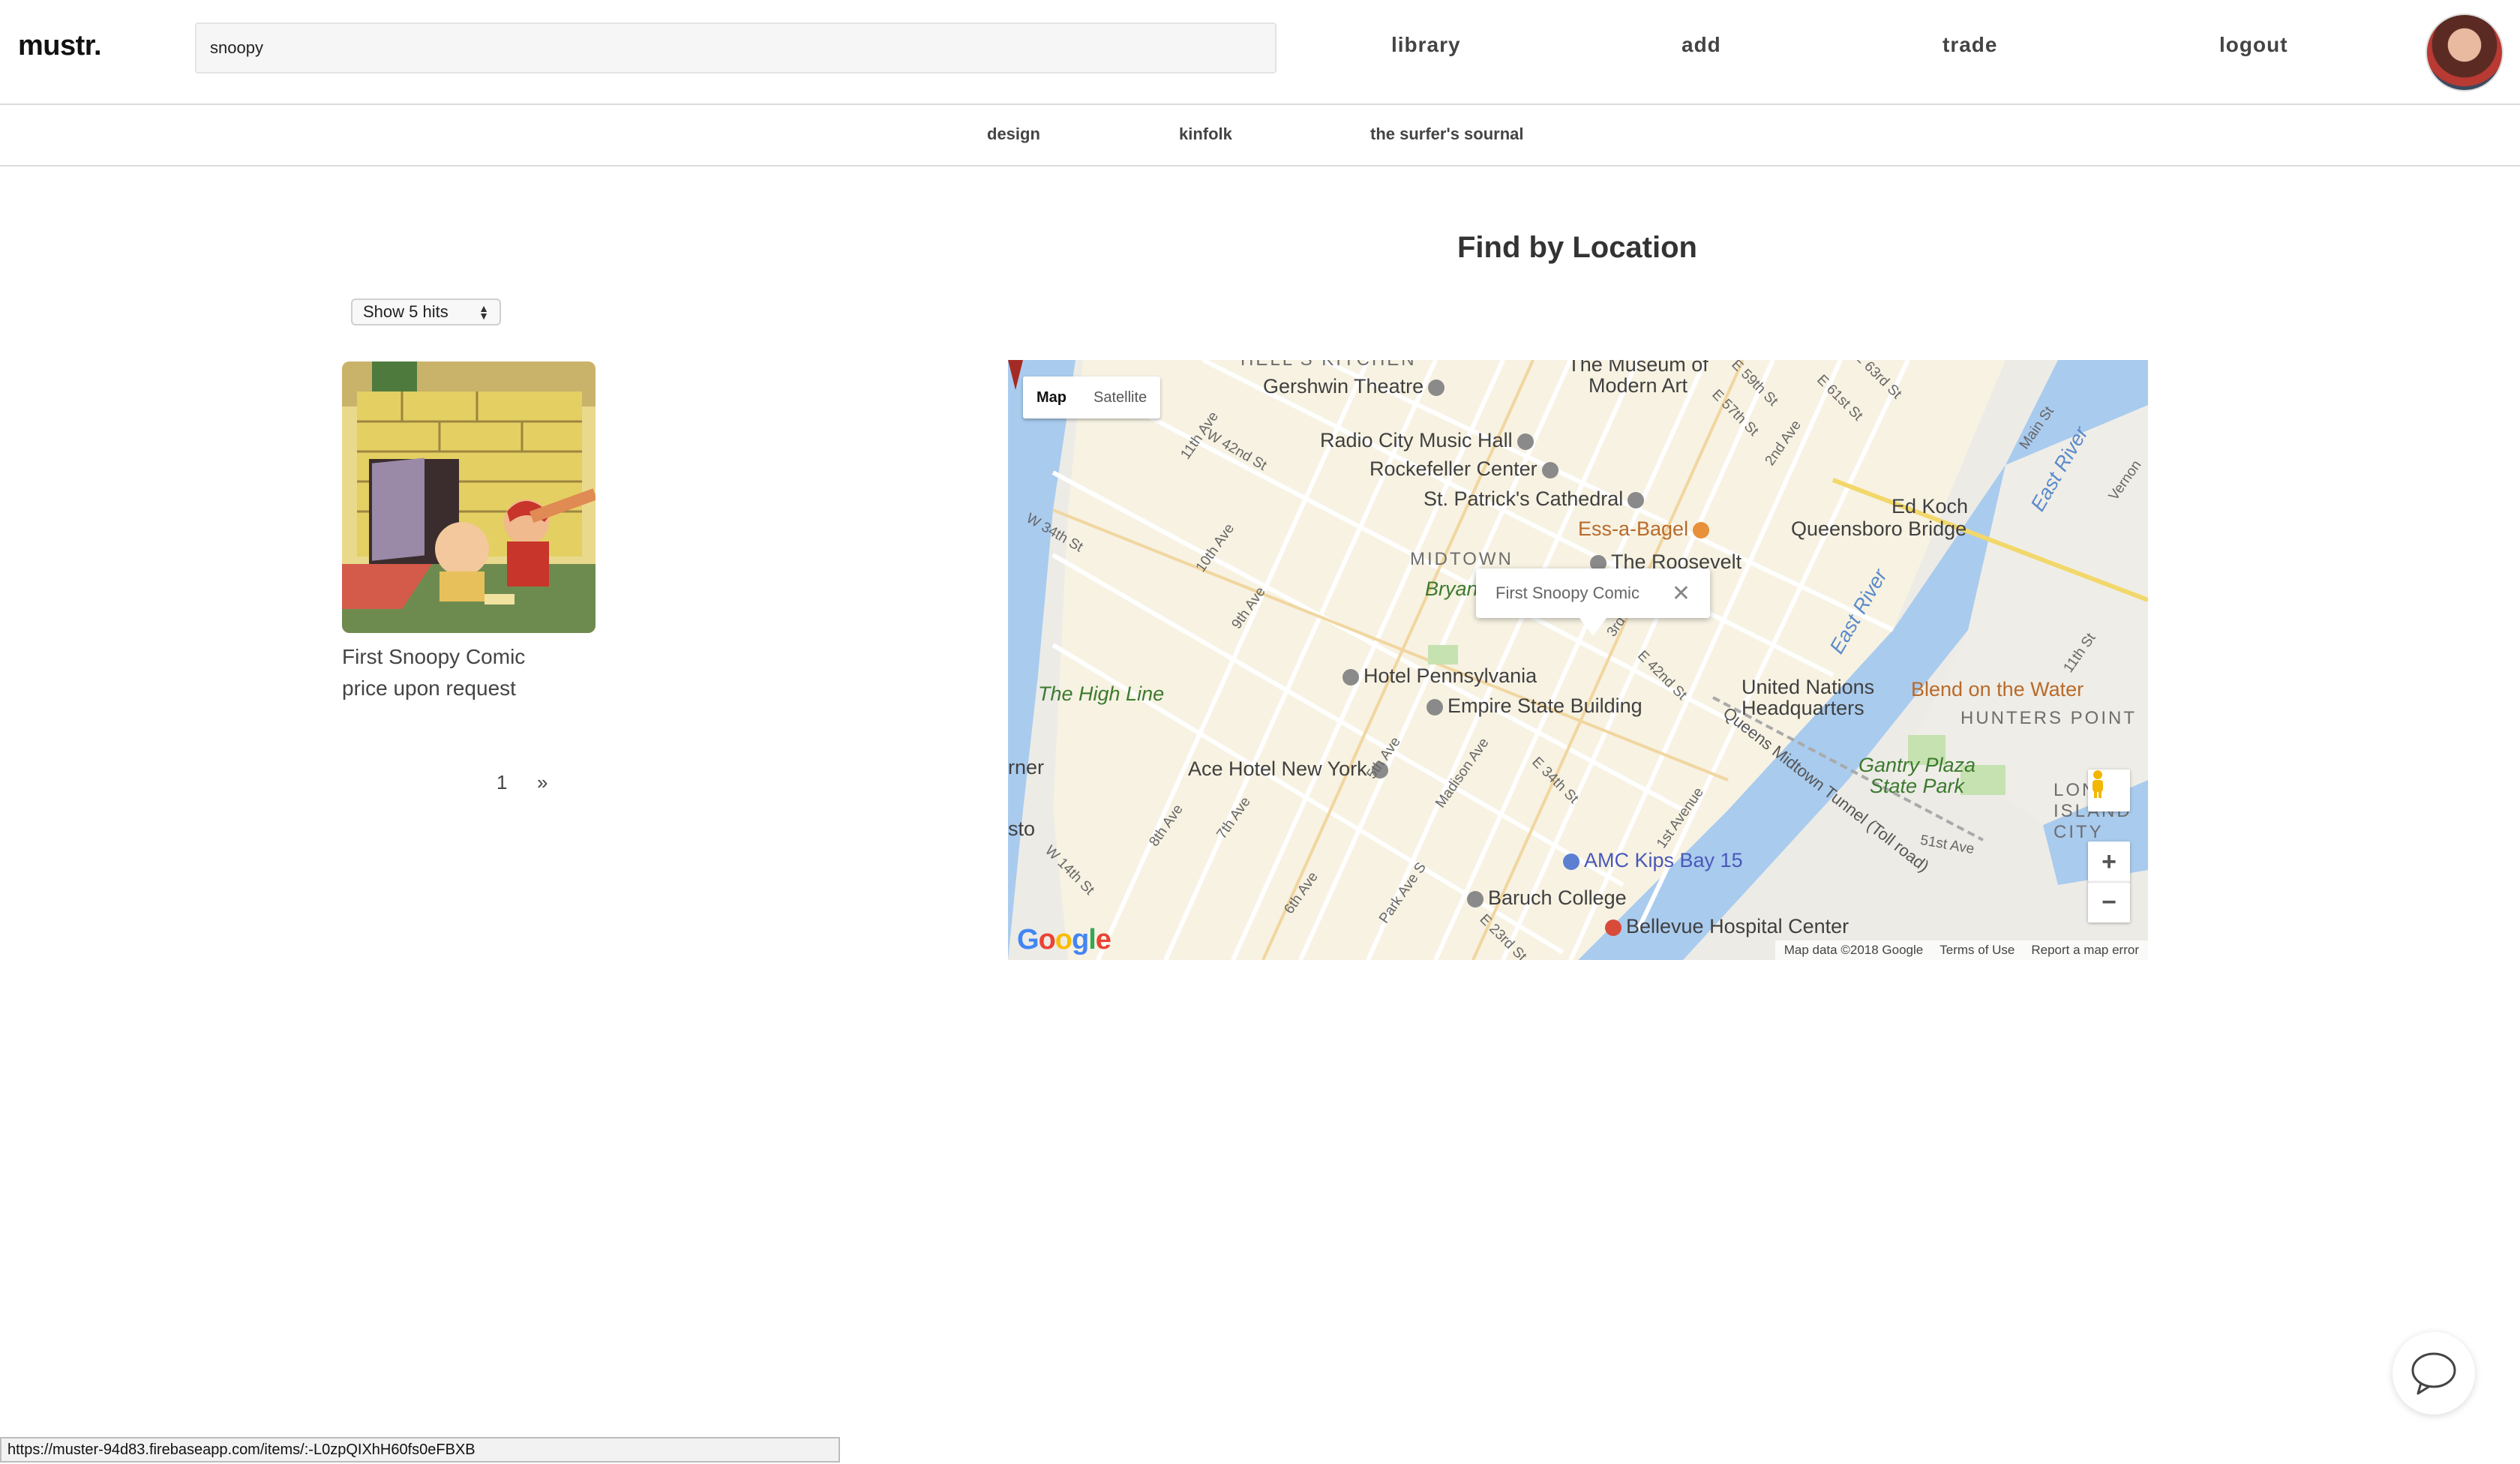  Describe the element at coordinates (60, 46) in the screenshot. I see `logo: mustr.` at that location.